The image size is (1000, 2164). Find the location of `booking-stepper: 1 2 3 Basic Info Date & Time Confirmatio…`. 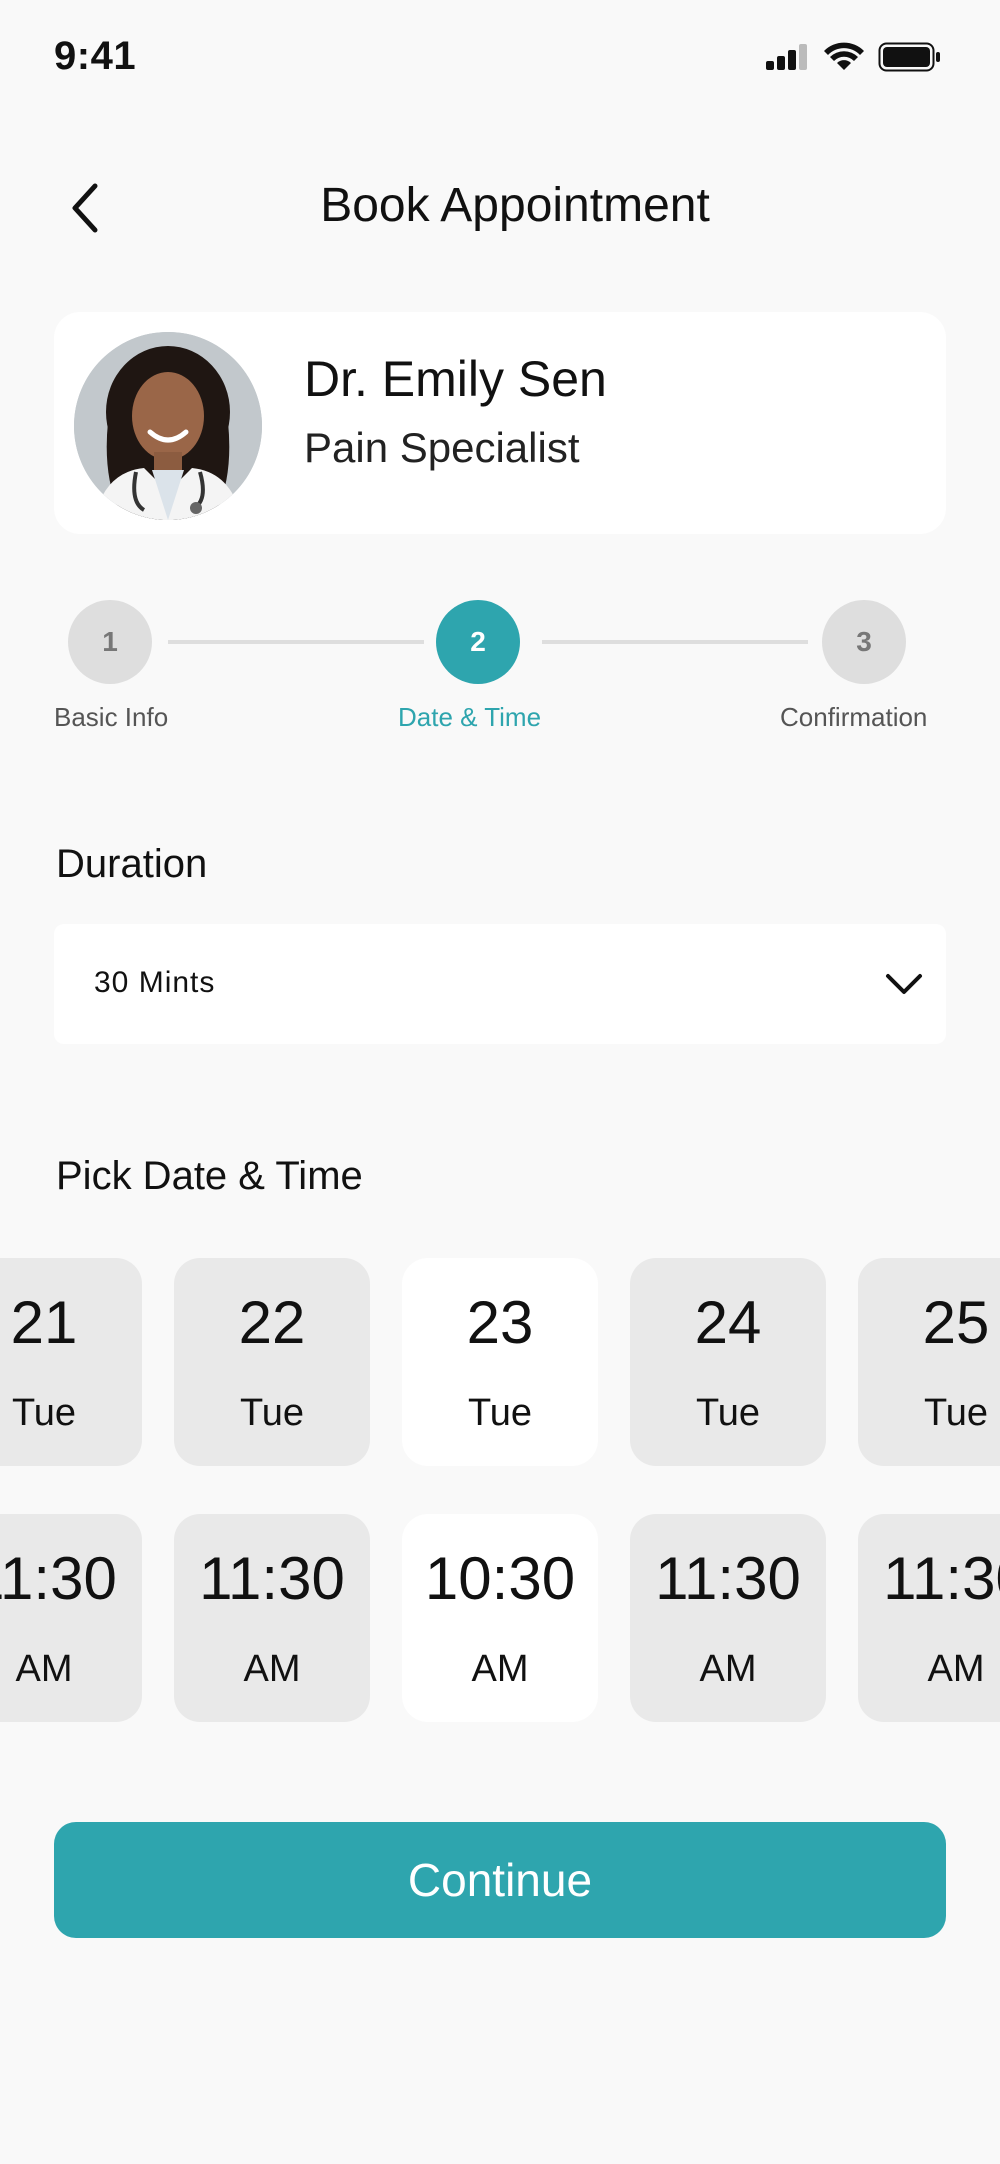

booking-stepper: 1 2 3 Basic Info Date & Time Confirmatio… is located at coordinates (500, 670).